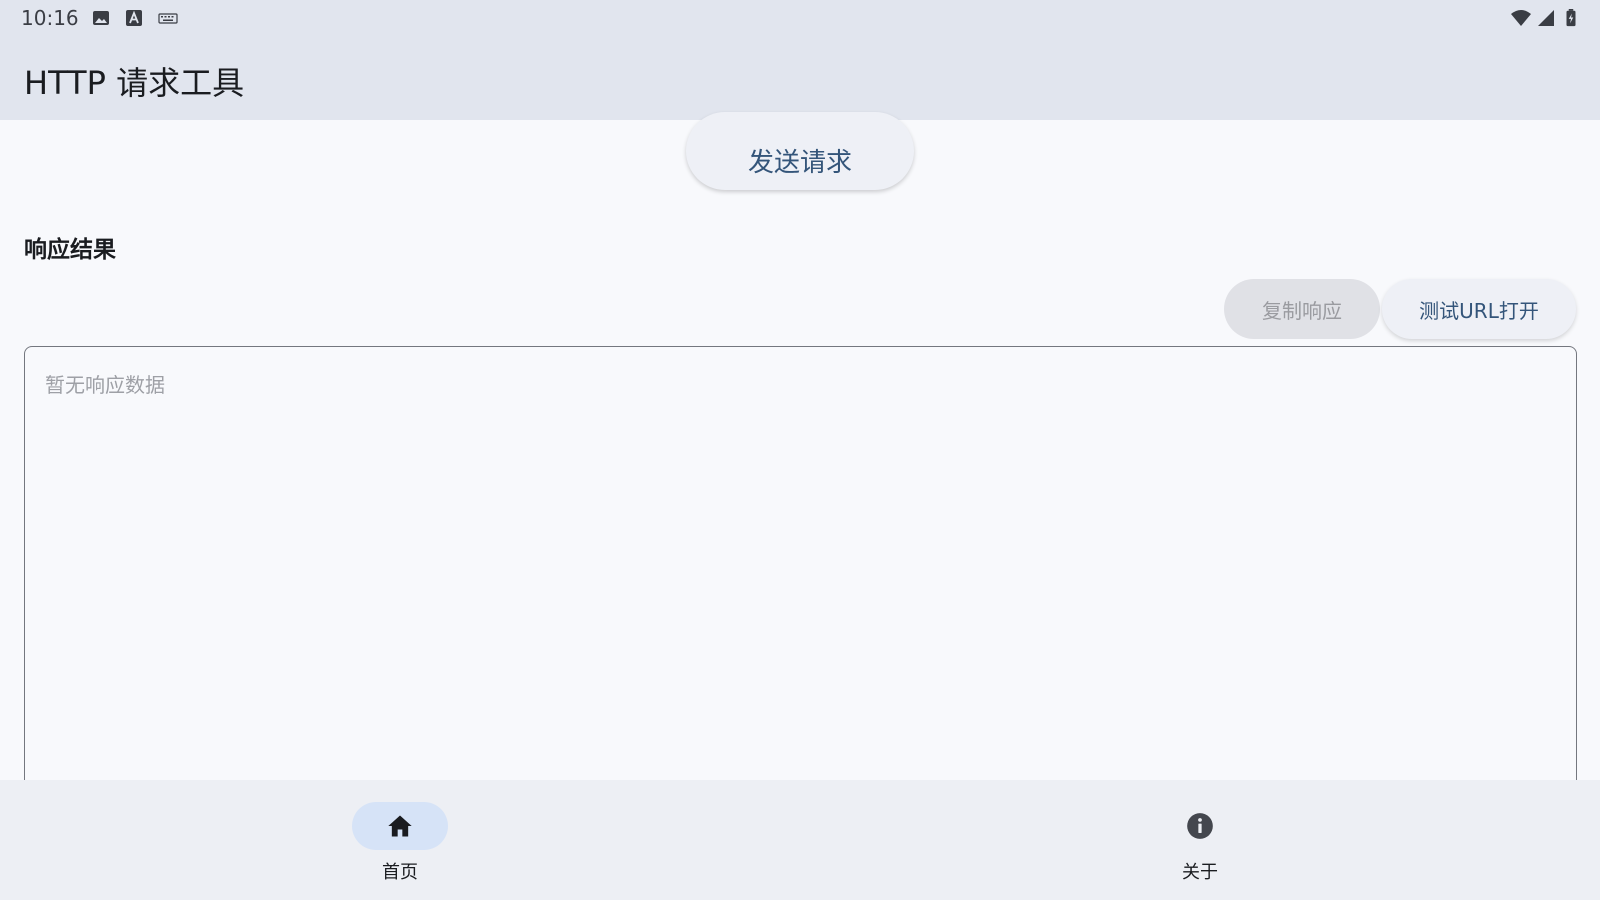 This screenshot has width=1600, height=900. I want to click on battery-charging-icon, so click(1571, 18).